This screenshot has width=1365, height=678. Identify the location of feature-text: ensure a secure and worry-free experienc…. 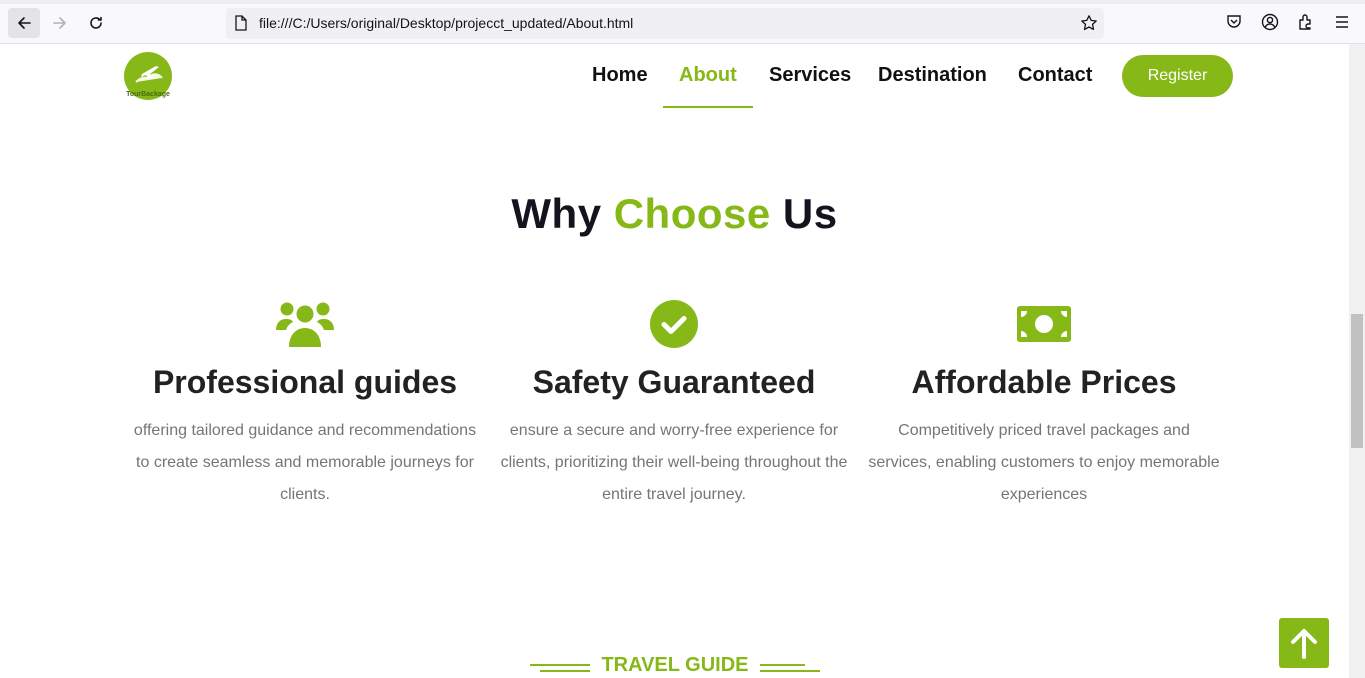
(674, 462).